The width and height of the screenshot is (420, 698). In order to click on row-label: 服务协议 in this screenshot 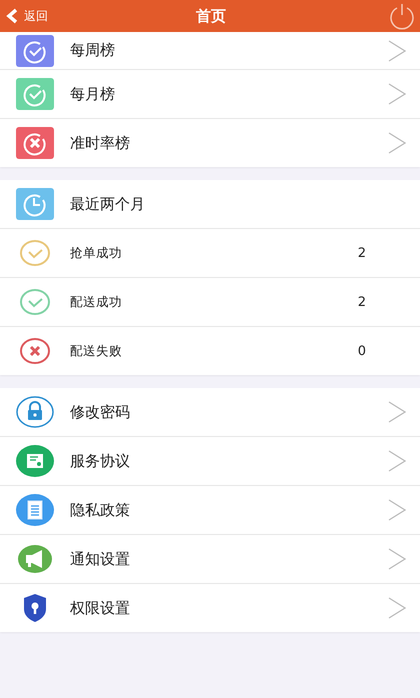, I will do `click(100, 461)`.